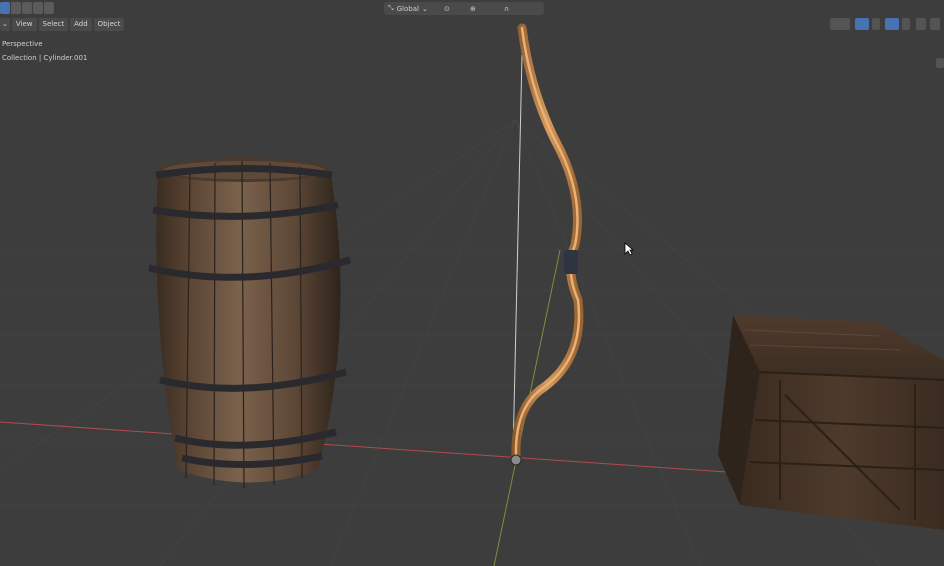 Image resolution: width=944 pixels, height=566 pixels. What do you see at coordinates (16, 8) in the screenshot?
I see `edge-select-icon` at bounding box center [16, 8].